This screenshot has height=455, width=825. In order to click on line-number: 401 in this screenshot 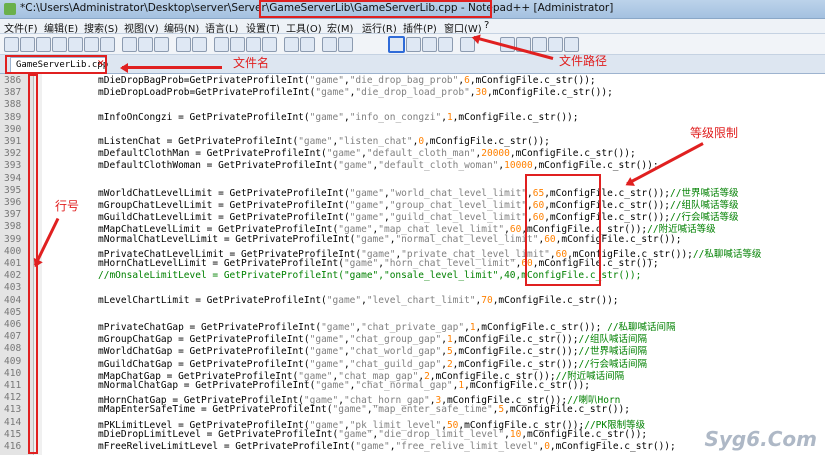, I will do `click(13, 263)`.